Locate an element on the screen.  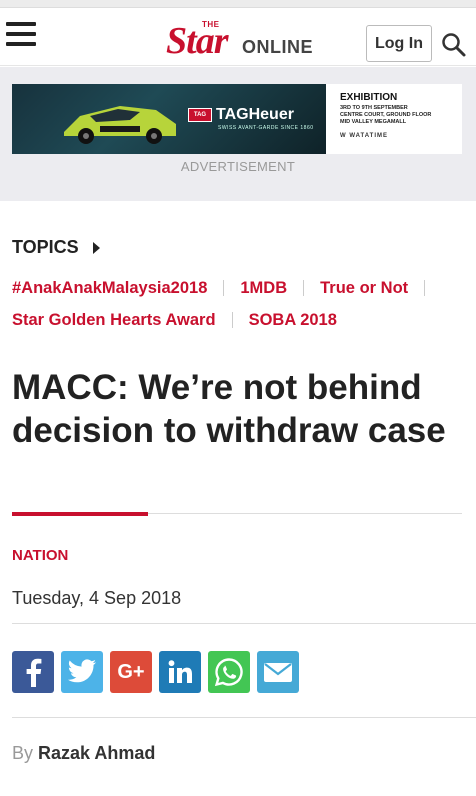
author-link: Razak Ahmad is located at coordinates (96, 753).